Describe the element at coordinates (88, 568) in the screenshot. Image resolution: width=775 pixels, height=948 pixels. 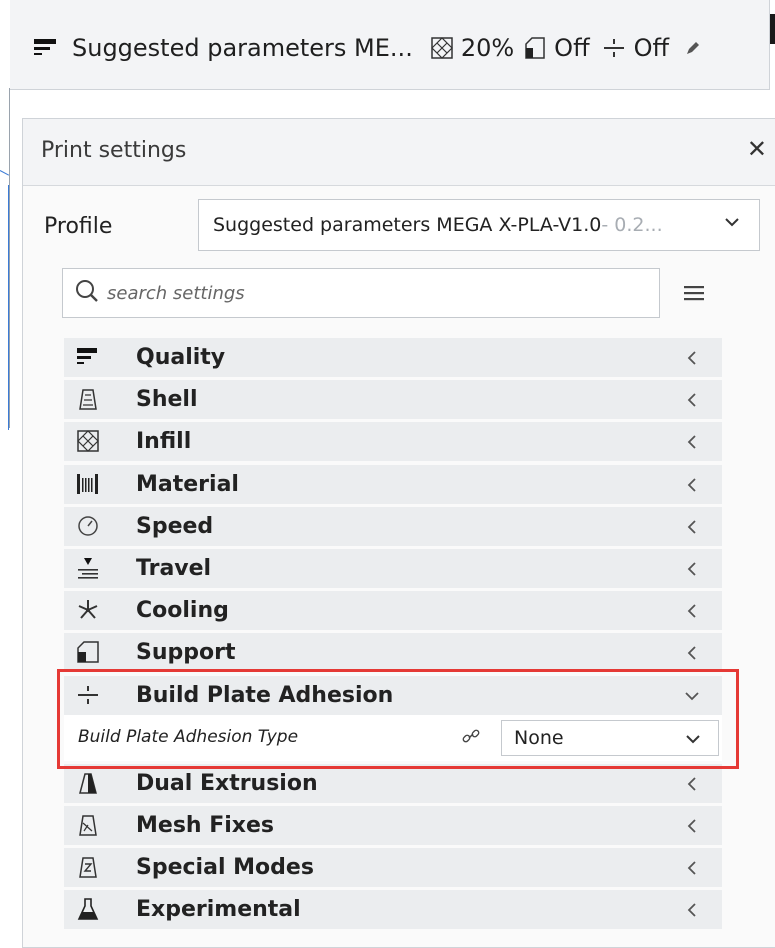
I see `travel-icon` at that location.